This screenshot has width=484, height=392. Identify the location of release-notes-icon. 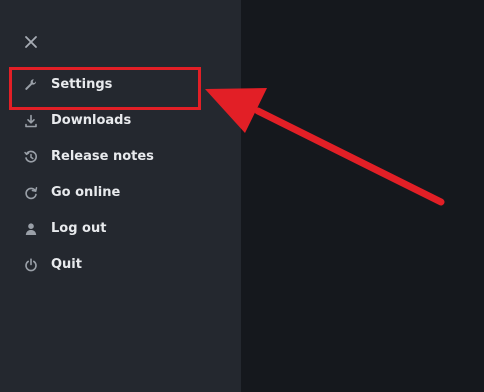
(31, 157).